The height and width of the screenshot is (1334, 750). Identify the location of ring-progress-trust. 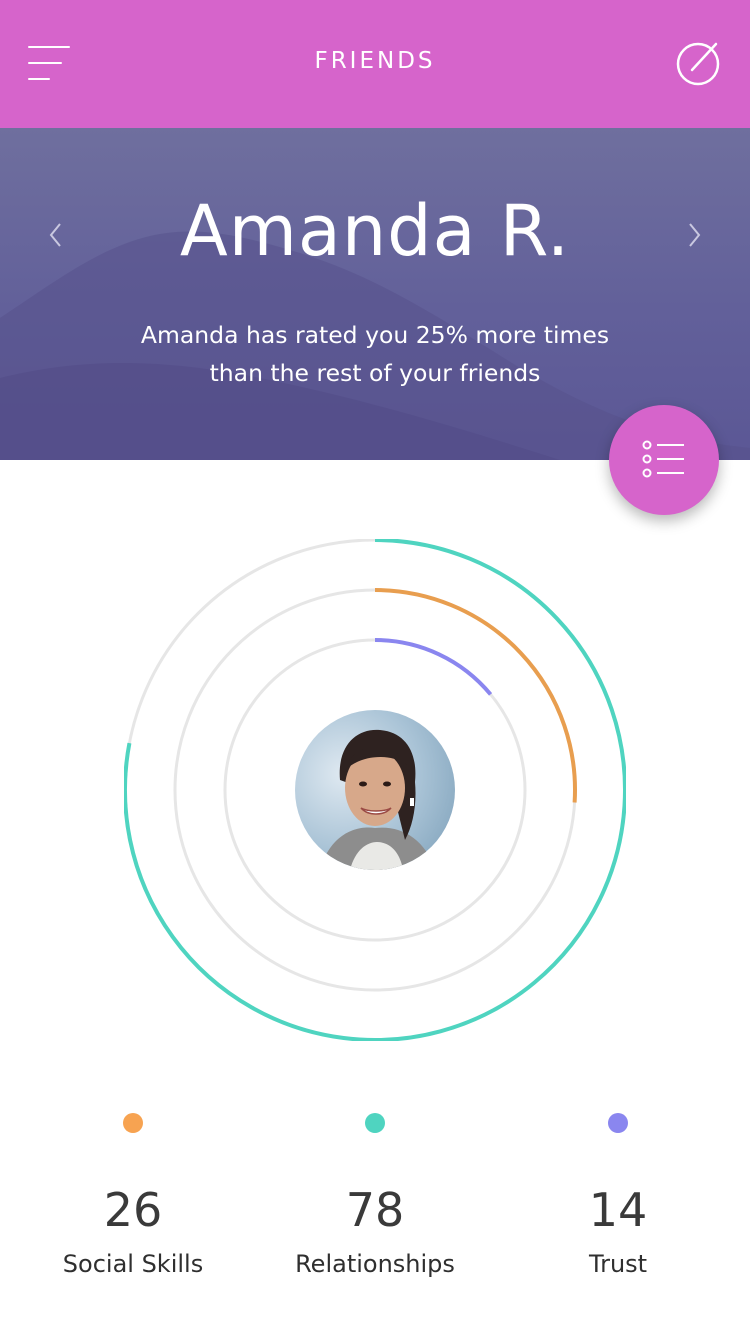
(433, 667).